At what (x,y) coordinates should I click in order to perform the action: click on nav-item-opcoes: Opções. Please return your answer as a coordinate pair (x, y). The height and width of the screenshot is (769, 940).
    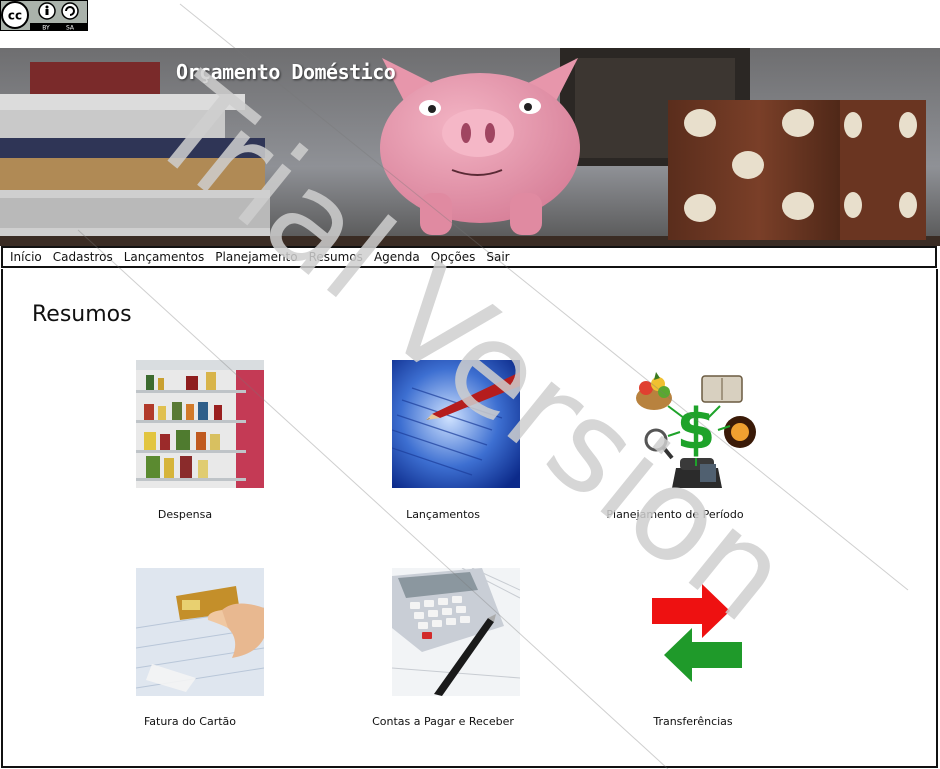
    Looking at the image, I should click on (453, 257).